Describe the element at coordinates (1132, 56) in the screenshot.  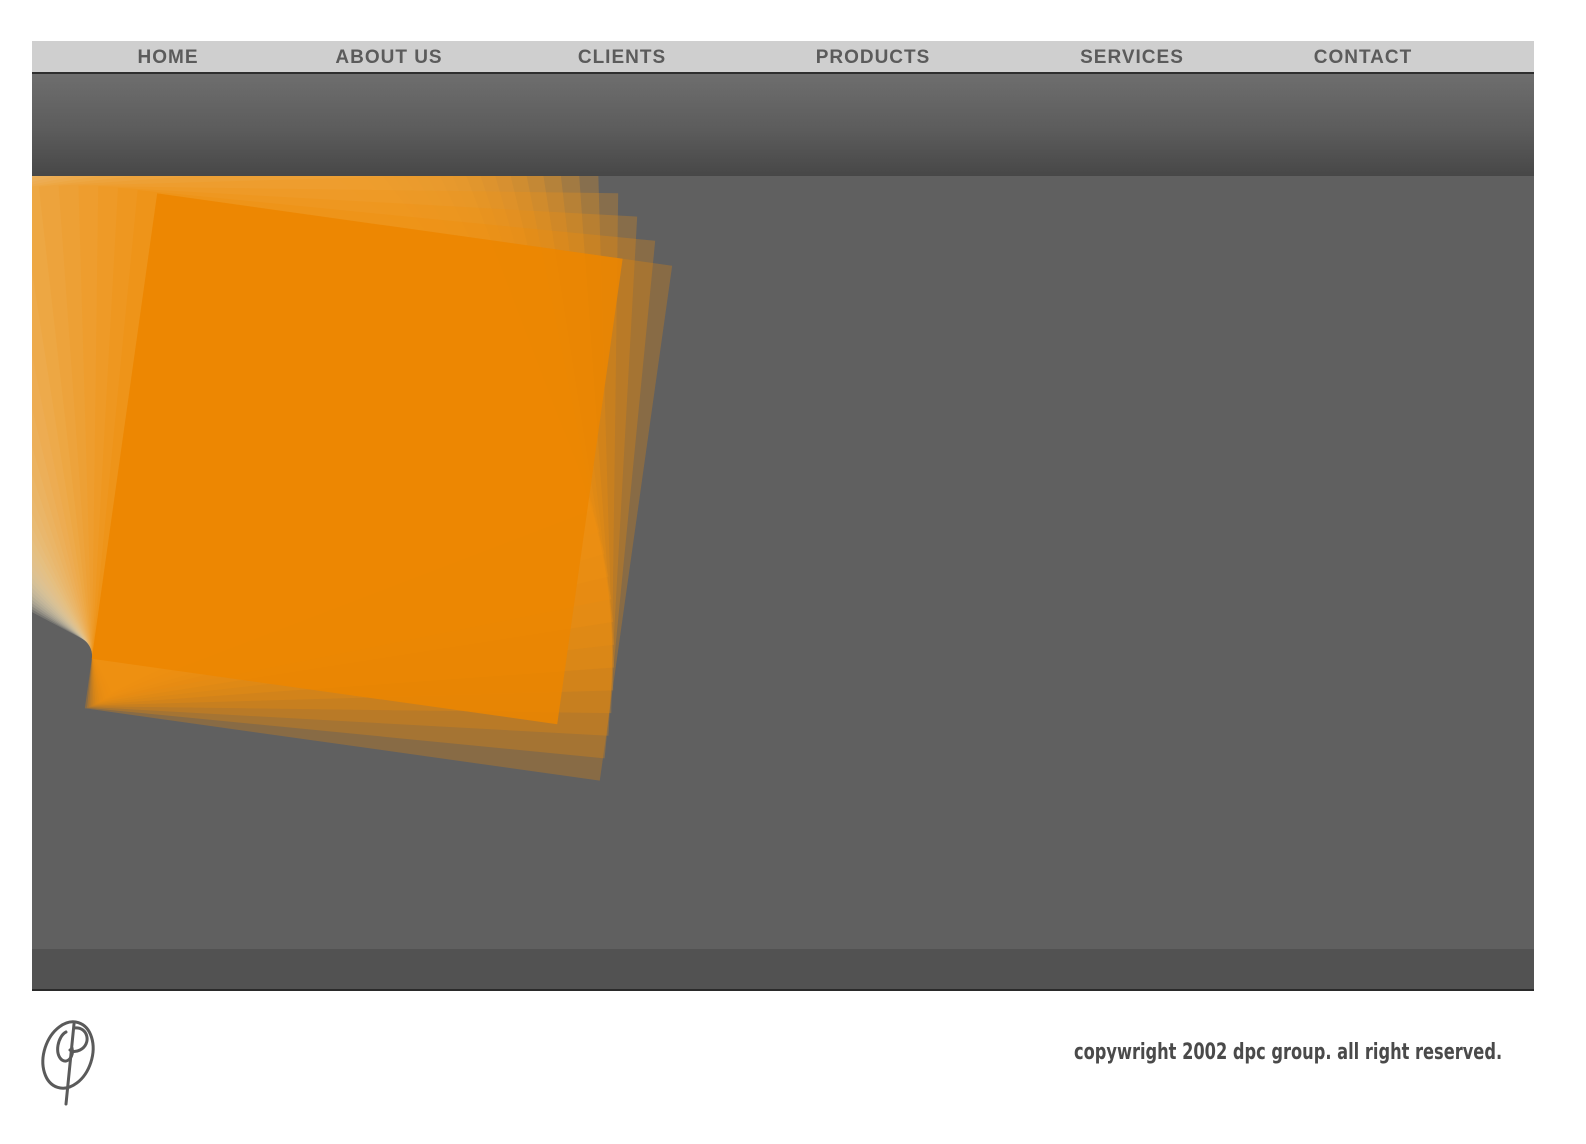
I see `nav-services-link: SERVICES` at that location.